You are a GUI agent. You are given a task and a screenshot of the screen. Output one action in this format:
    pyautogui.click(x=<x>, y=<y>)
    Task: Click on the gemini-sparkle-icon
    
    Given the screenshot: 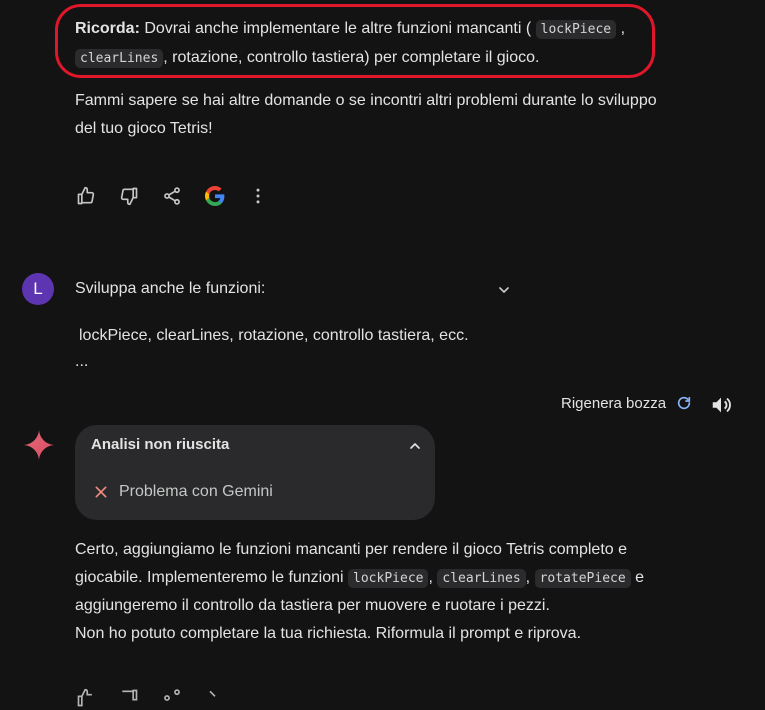 What is the action you would take?
    pyautogui.click(x=39, y=447)
    